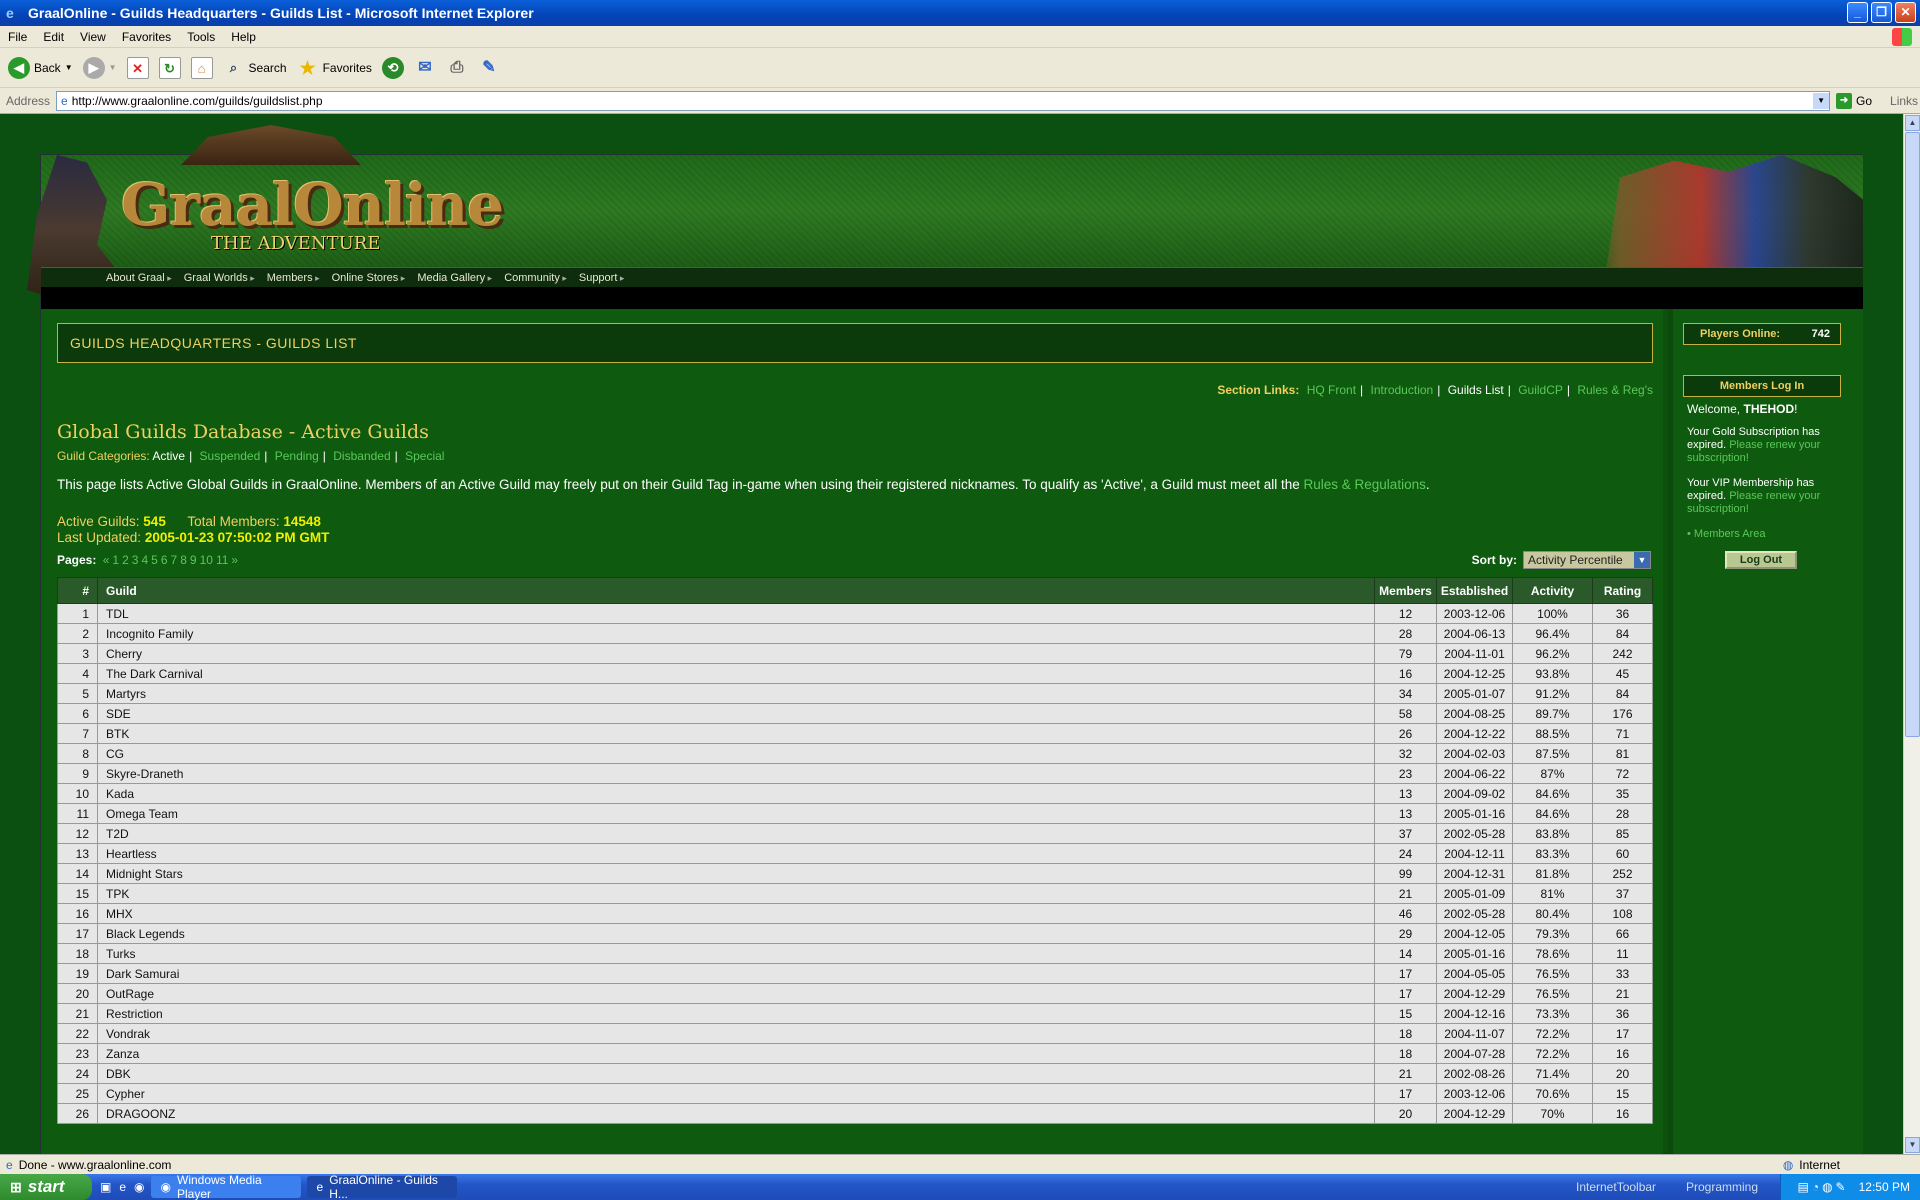 The image size is (1920, 1200). Describe the element at coordinates (334, 68) in the screenshot. I see `favorites-button: ★ Favorites` at that location.